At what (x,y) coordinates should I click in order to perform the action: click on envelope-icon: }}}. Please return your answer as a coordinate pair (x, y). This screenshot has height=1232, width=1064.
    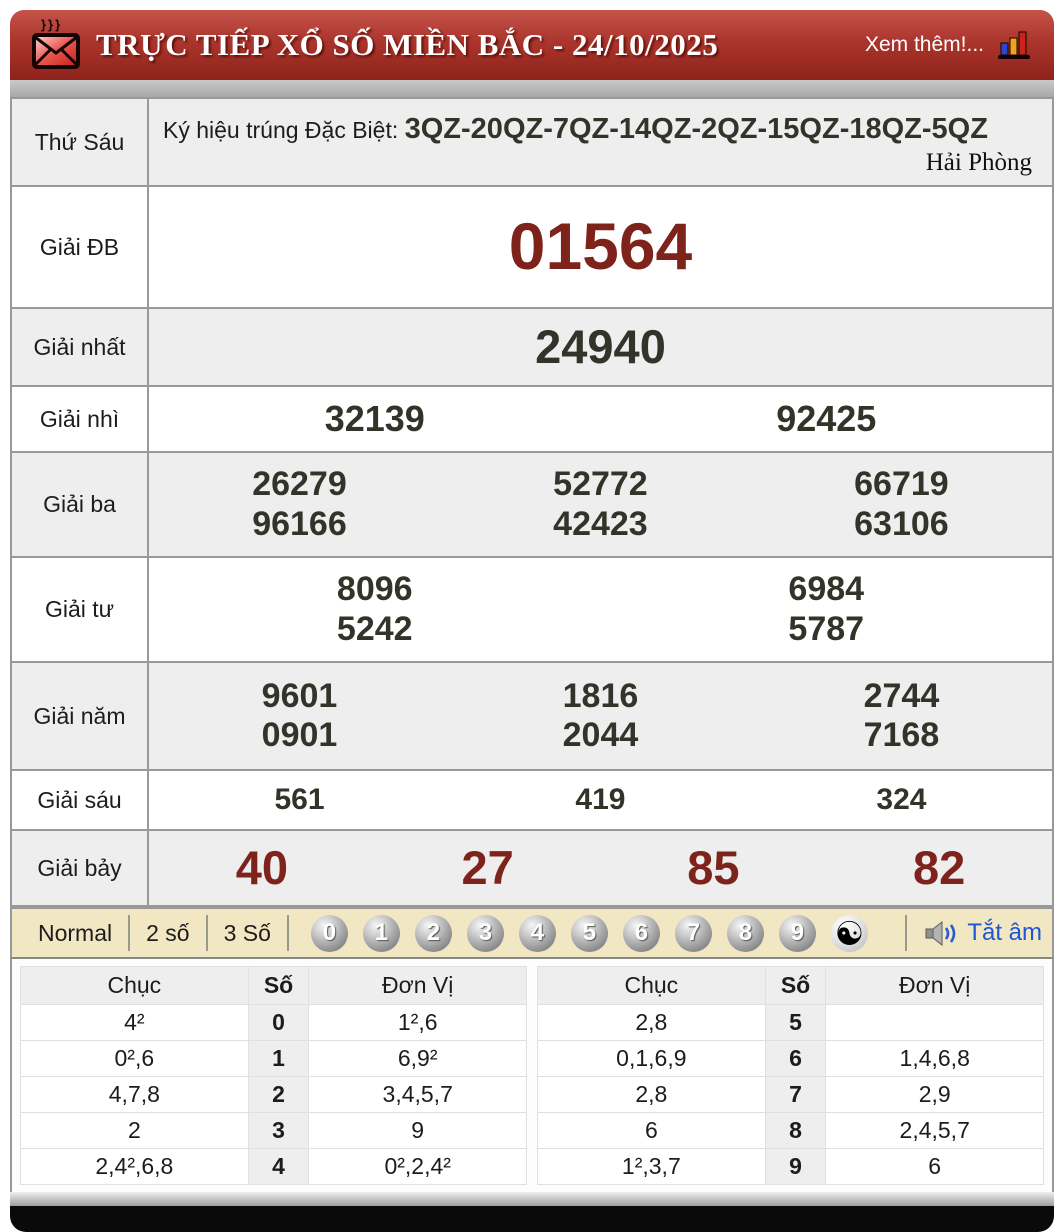
    Looking at the image, I should click on (56, 44).